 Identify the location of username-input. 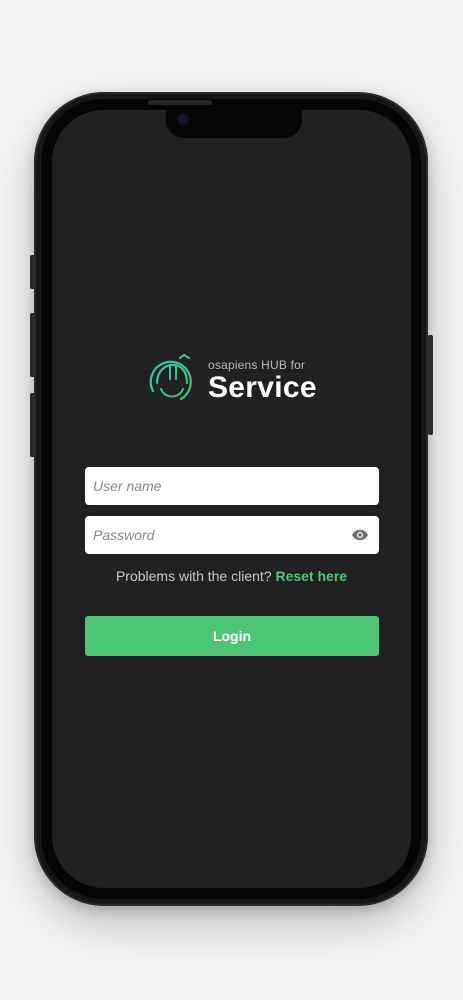
(232, 486).